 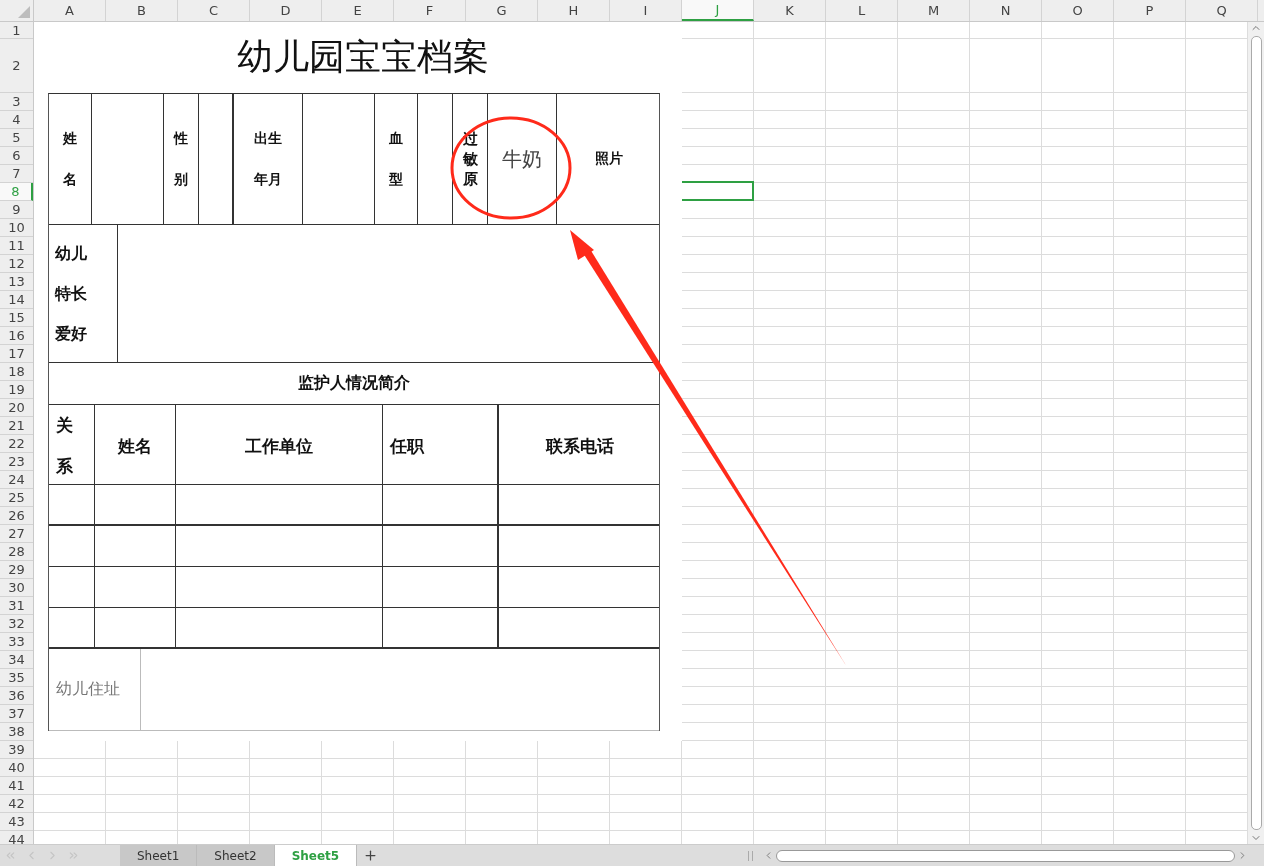 I want to click on column-label: 关系, so click(x=64, y=446).